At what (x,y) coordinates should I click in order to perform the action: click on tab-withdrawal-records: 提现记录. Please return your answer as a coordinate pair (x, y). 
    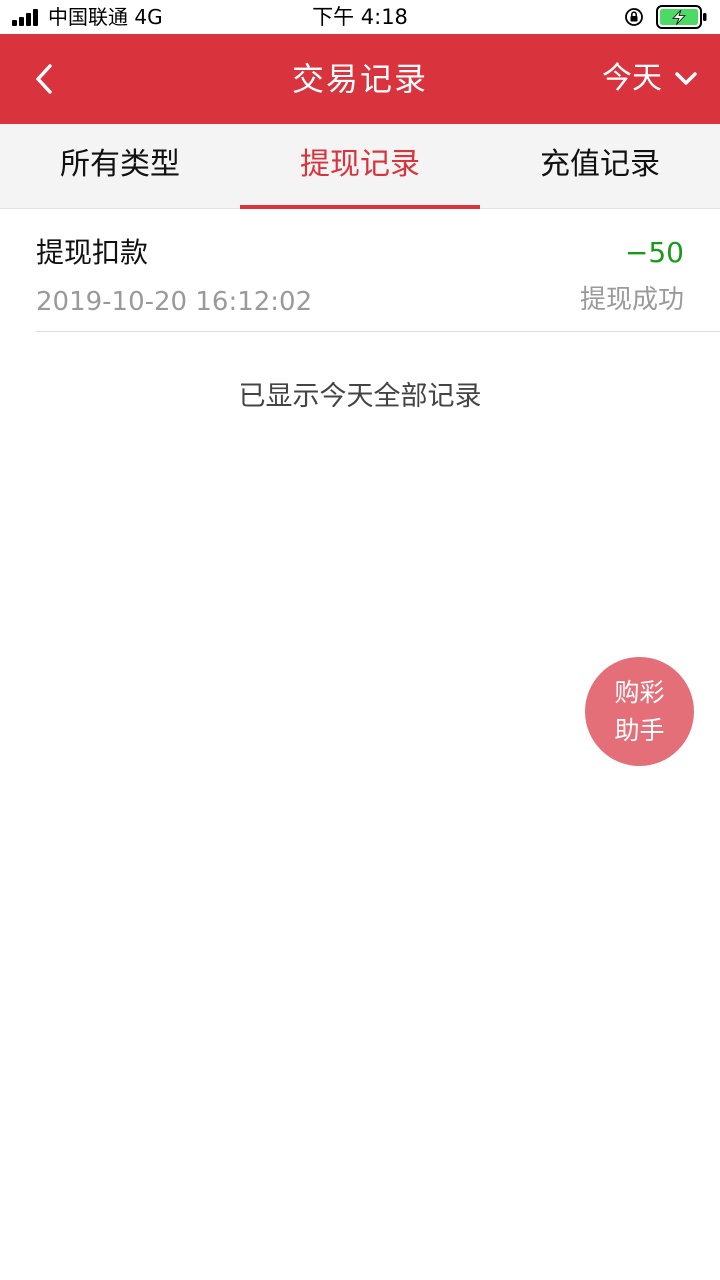
    Looking at the image, I should click on (360, 166).